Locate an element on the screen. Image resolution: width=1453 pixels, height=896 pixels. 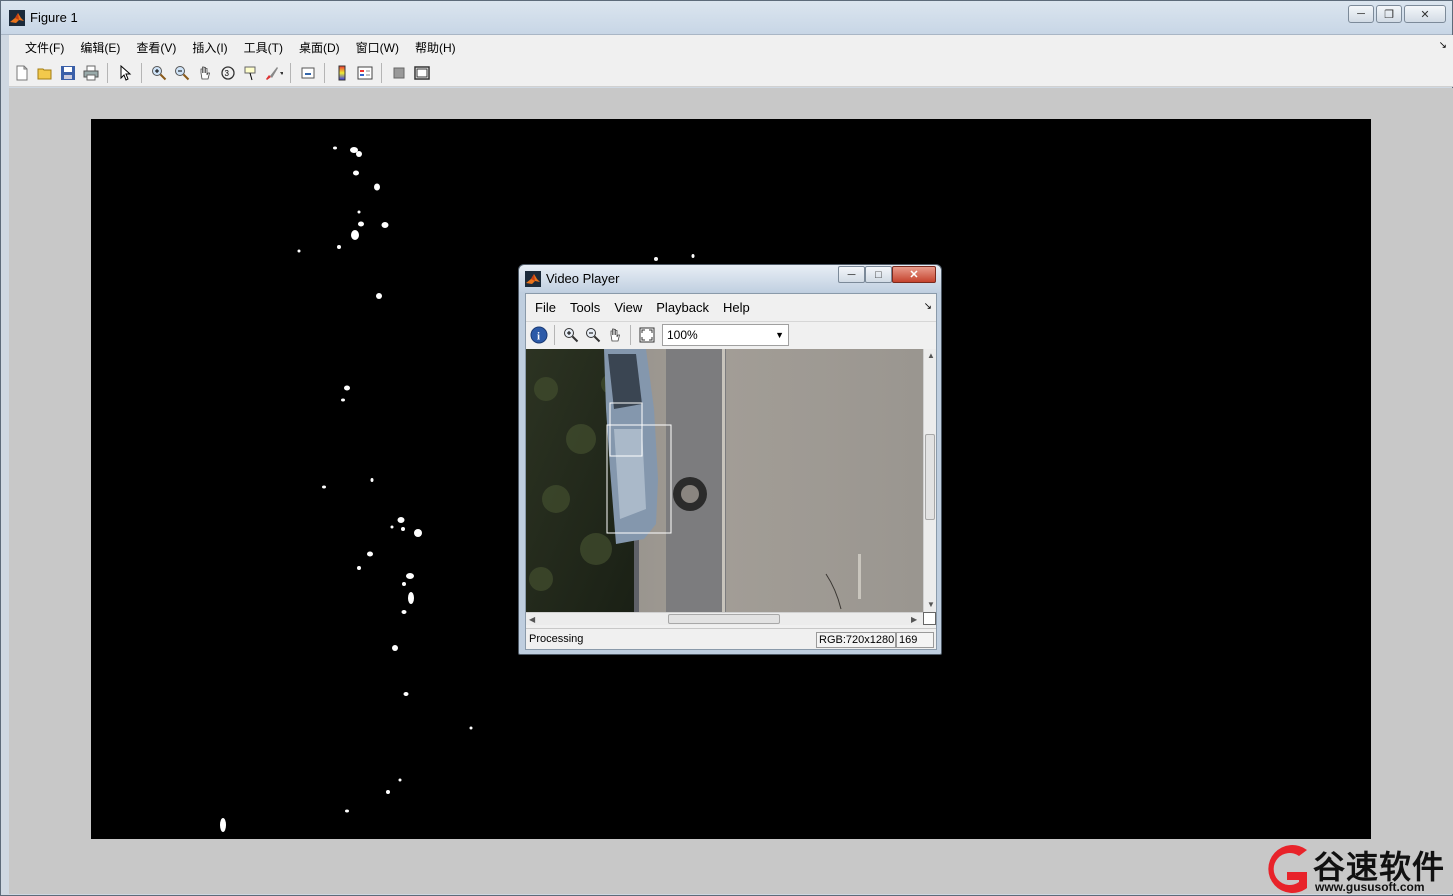
video-player-menu-bar: File Tools View Playback Help ↘ is located at coordinates (731, 307).